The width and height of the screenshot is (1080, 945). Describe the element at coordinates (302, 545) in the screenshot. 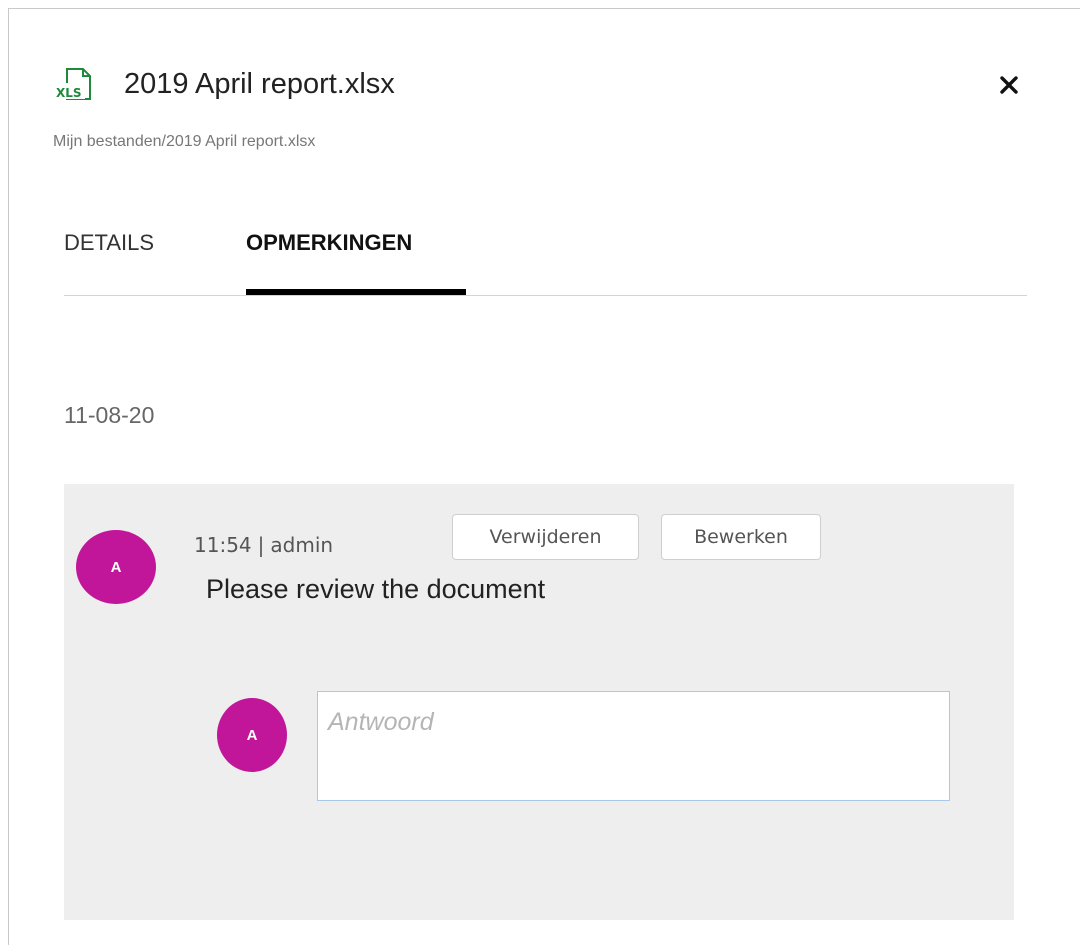

I see `comment-author: admin` at that location.